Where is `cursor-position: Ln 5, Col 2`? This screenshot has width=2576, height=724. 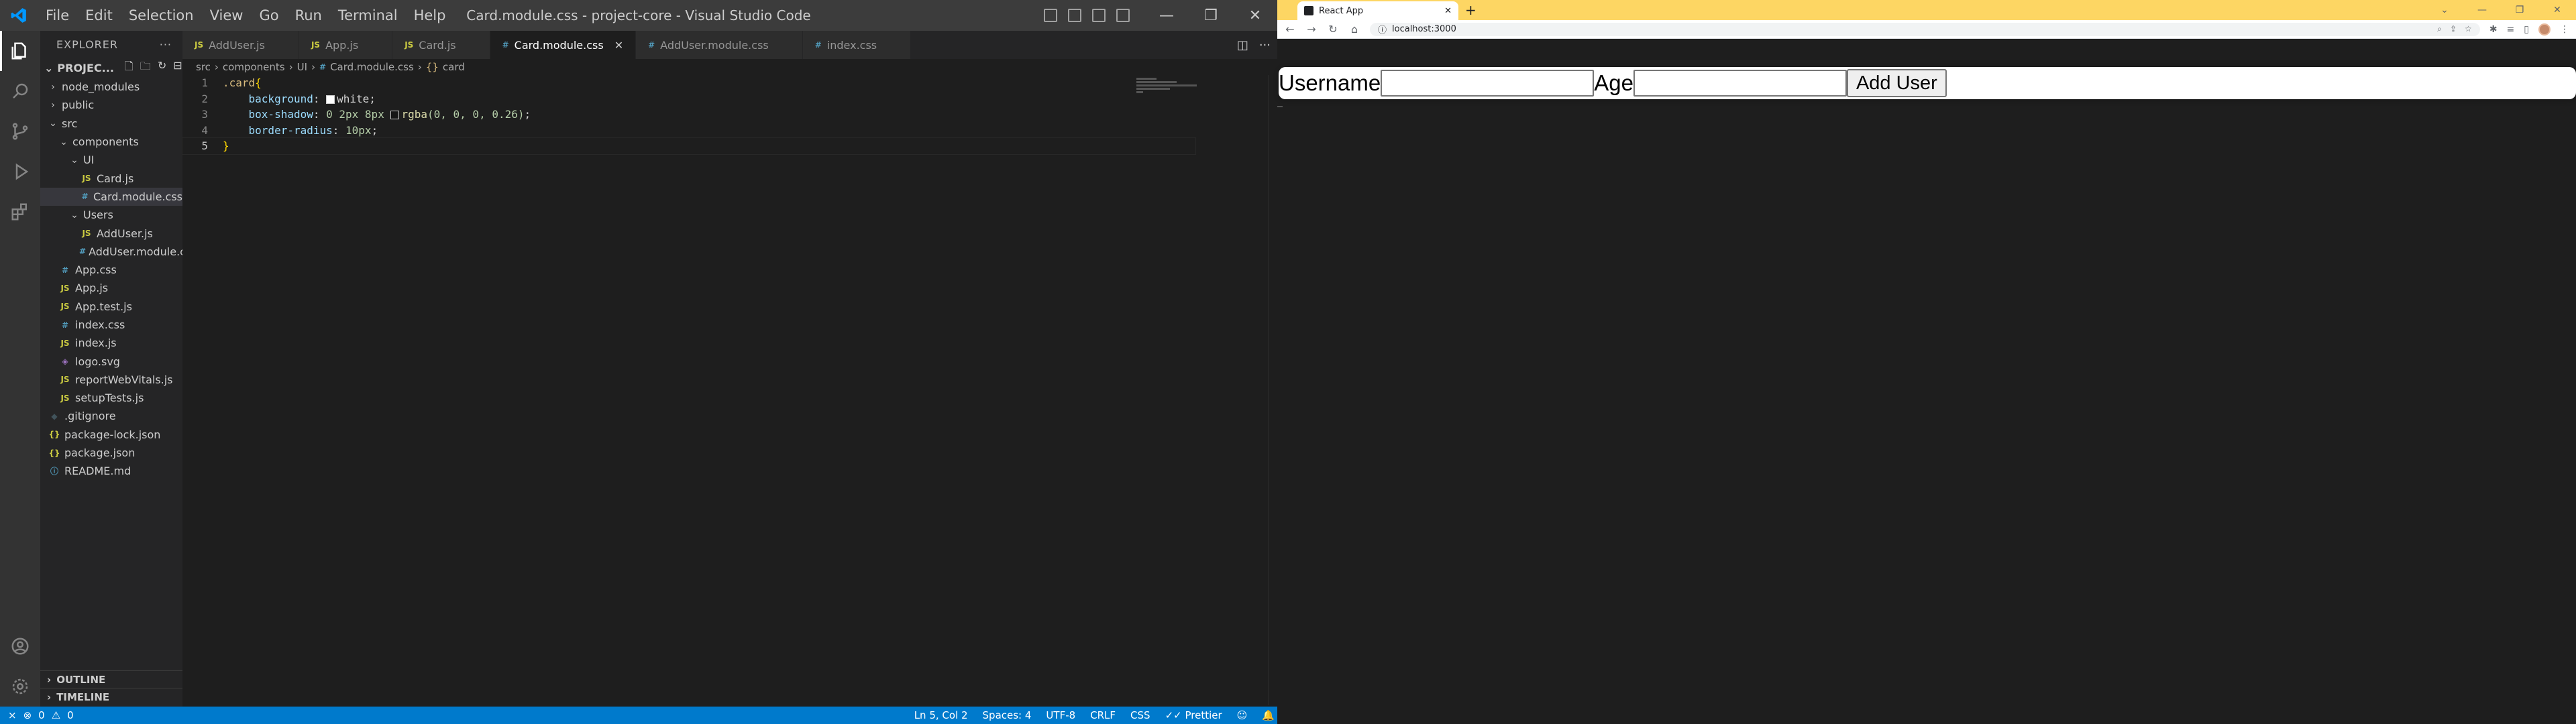
cursor-position: Ln 5, Col 2 is located at coordinates (941, 715).